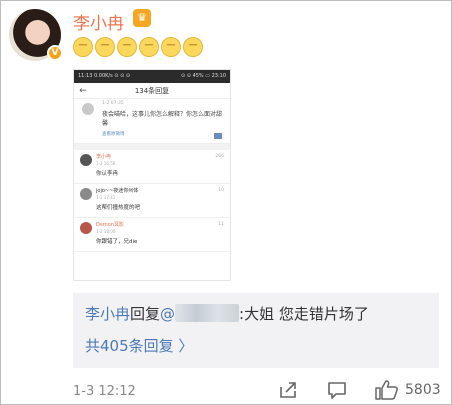 This screenshot has height=405, width=452. Describe the element at coordinates (55, 53) in the screenshot. I see `verified-badge-icon: V` at that location.